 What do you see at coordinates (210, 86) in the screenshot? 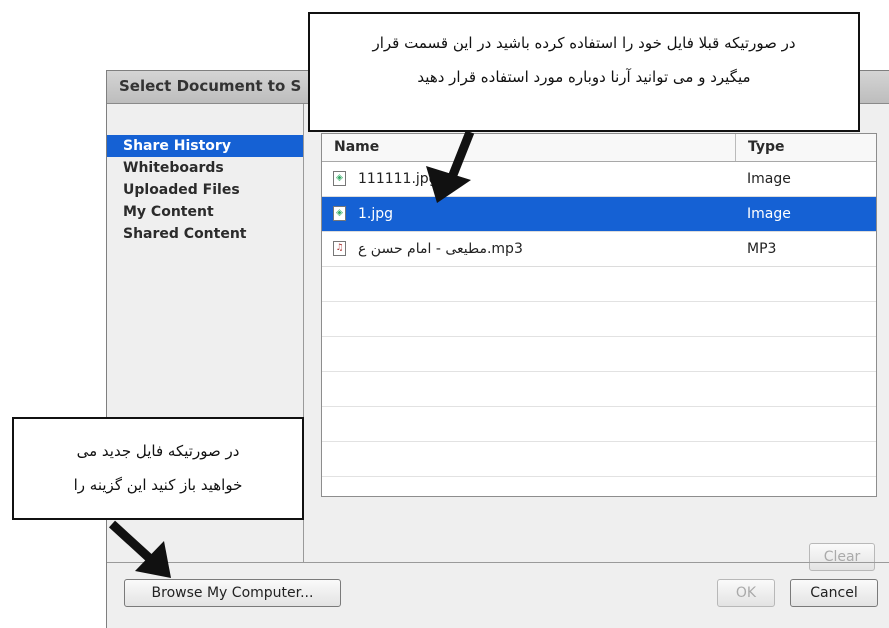
I see `dialog-title: Select Document to S` at bounding box center [210, 86].